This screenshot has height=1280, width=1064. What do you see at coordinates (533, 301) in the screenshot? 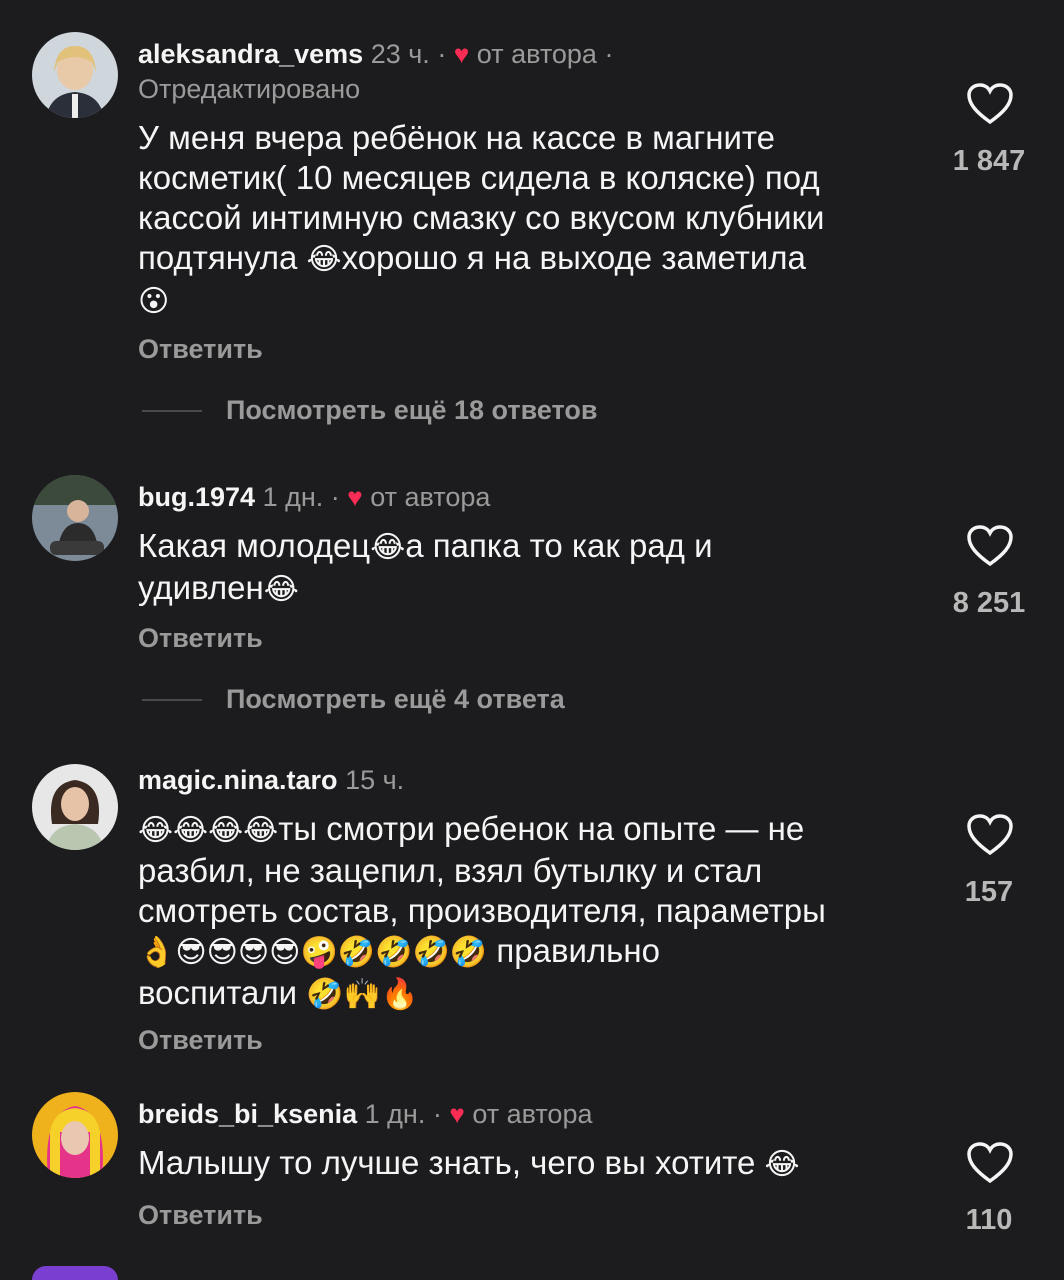
I see `text-line: 😮` at bounding box center [533, 301].